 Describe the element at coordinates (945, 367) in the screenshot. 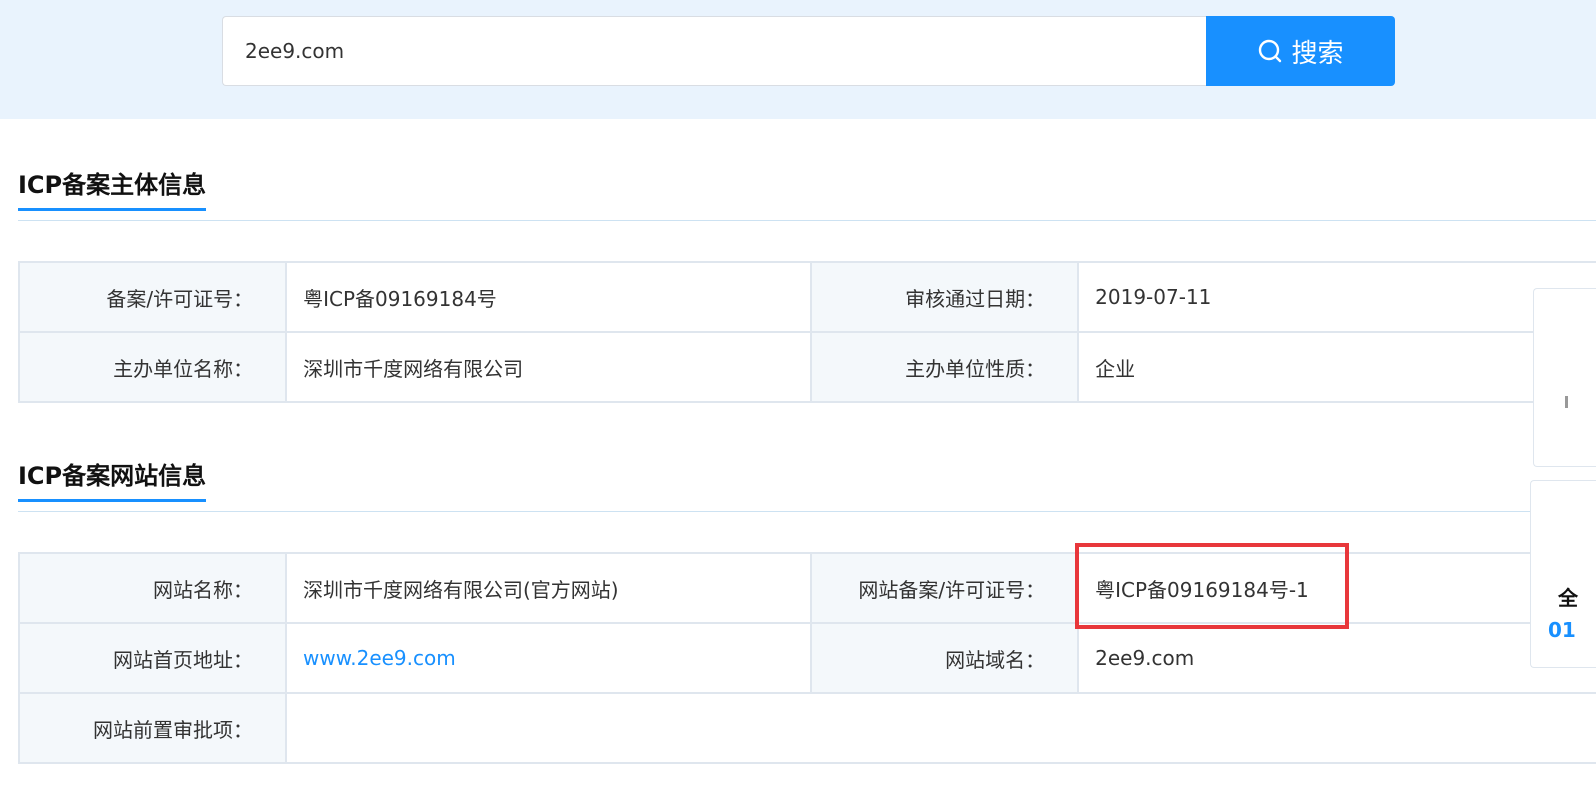

I see `organizer-type-label: 主办单位性质：` at that location.